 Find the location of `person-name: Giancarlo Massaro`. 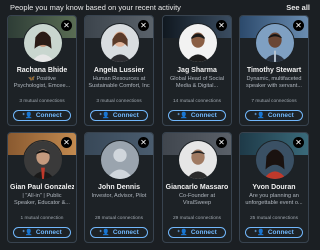

person-name: Giancarlo Massaro is located at coordinates (197, 187).